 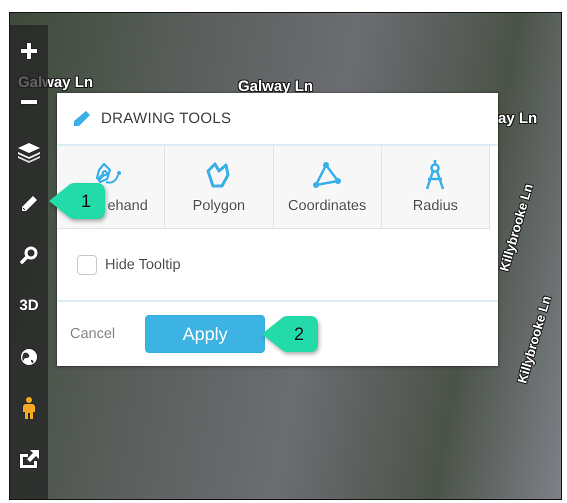 I want to click on callout-badge: 1, so click(x=78, y=201).